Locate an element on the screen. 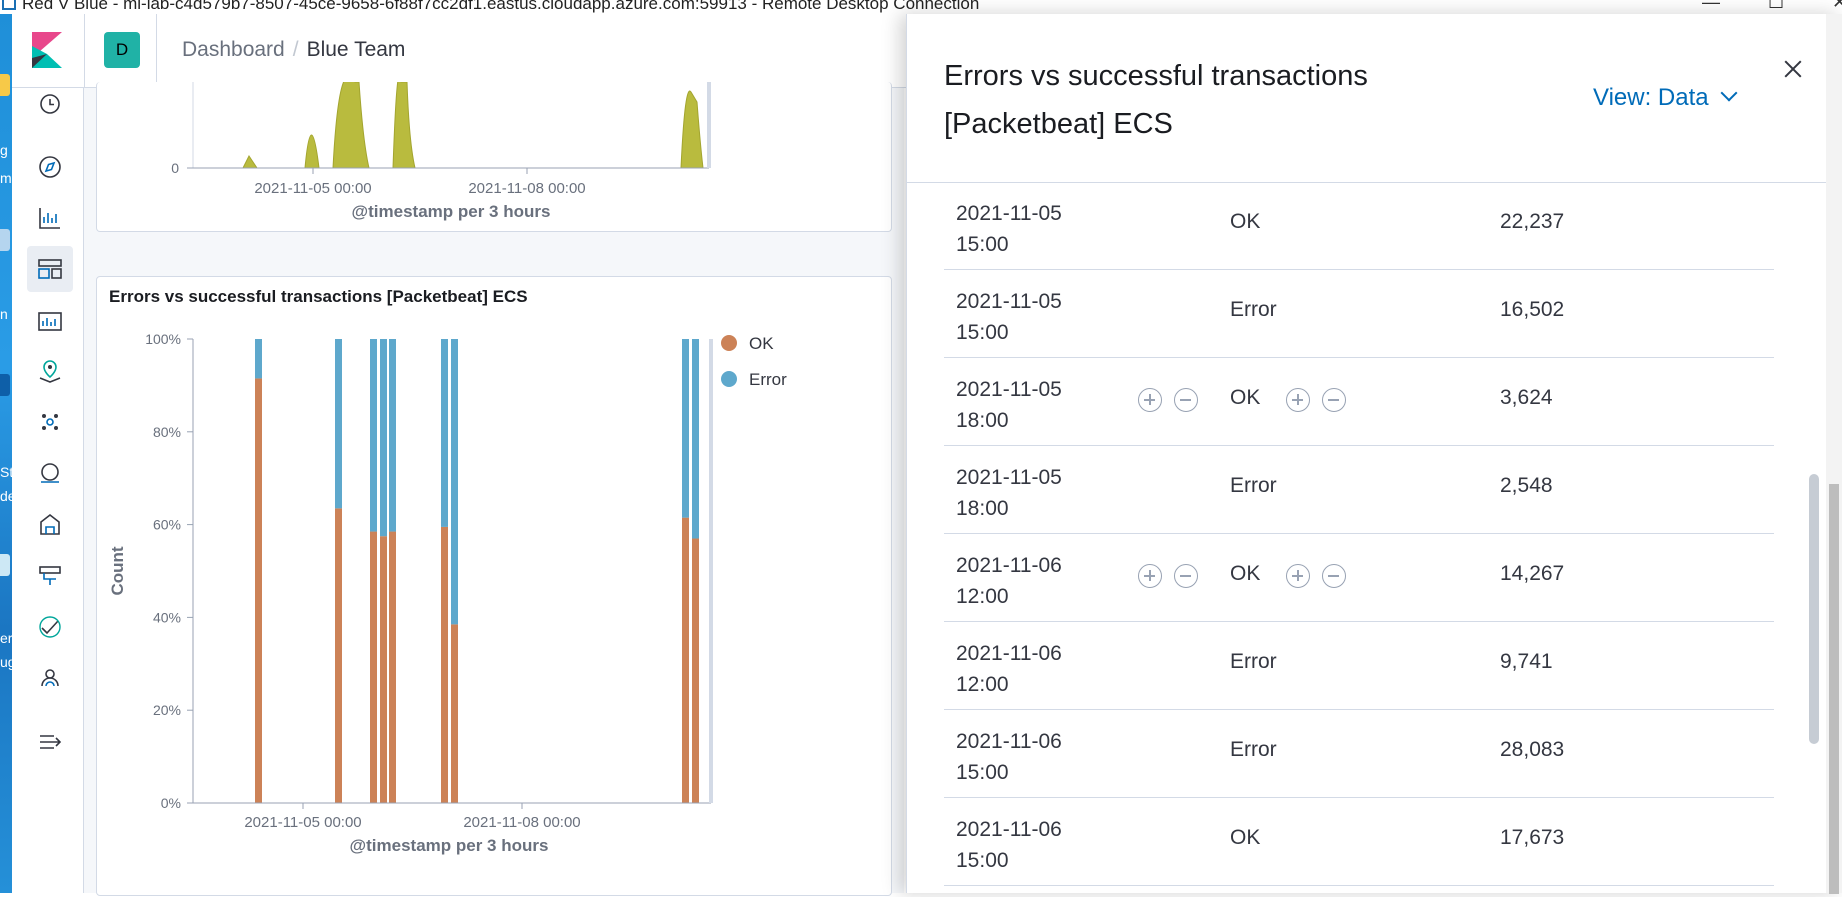  host-text-fragment: er is located at coordinates (6, 638).